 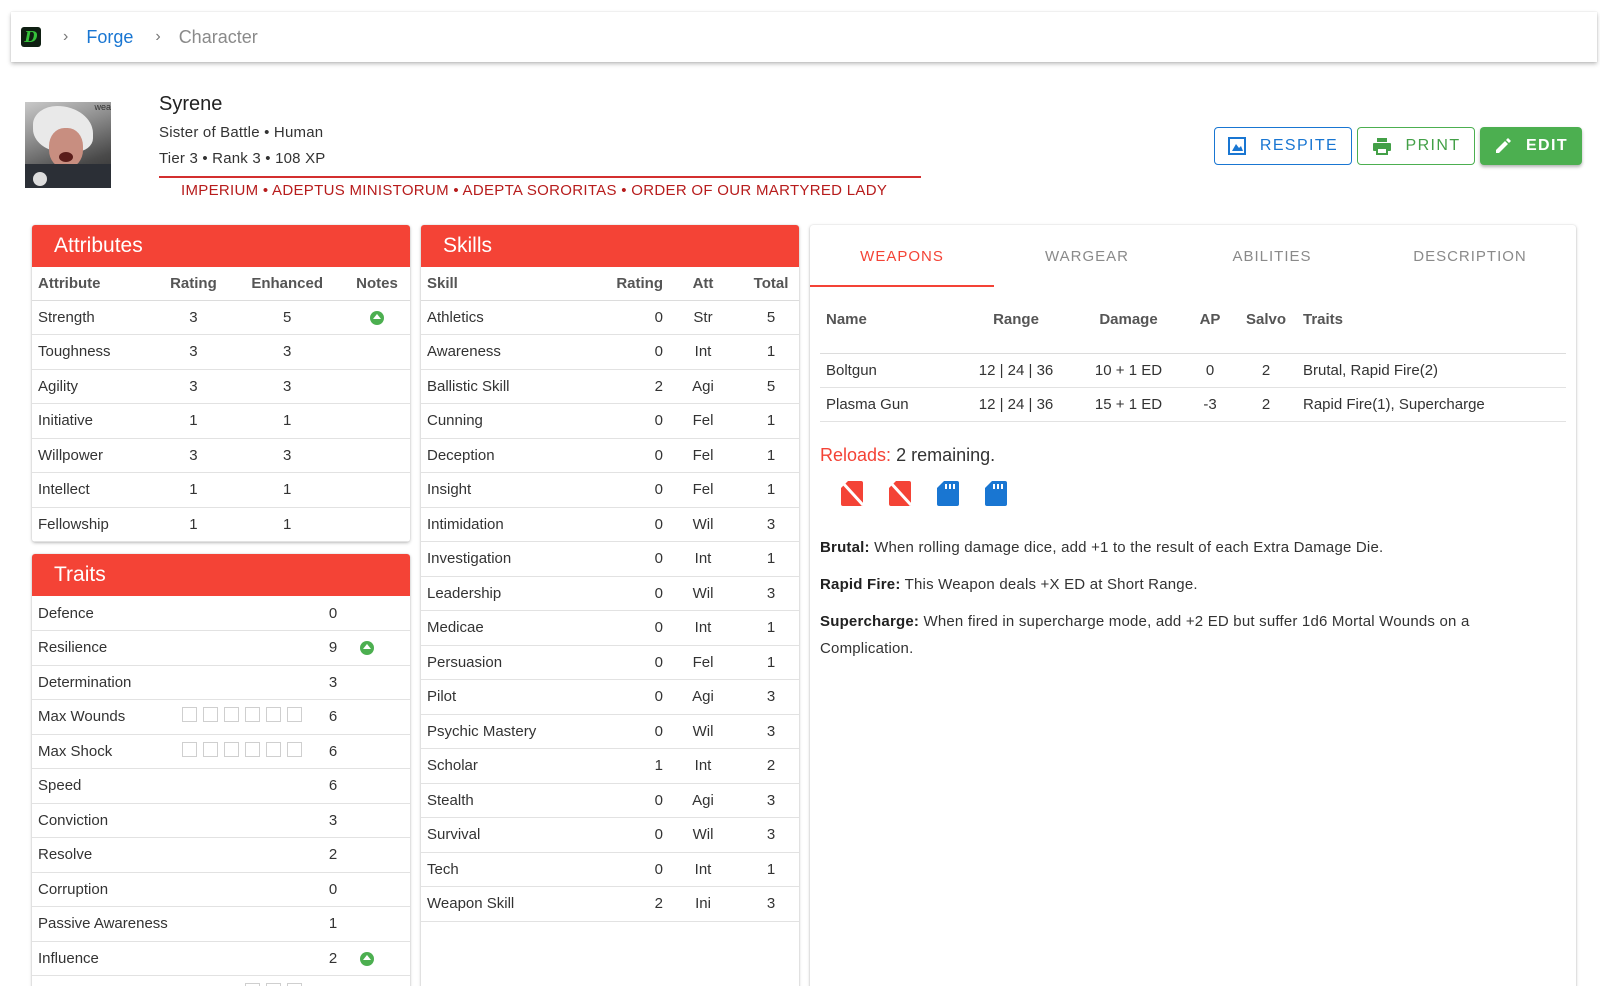 I want to click on table-cell: Fel, so click(x=703, y=455).